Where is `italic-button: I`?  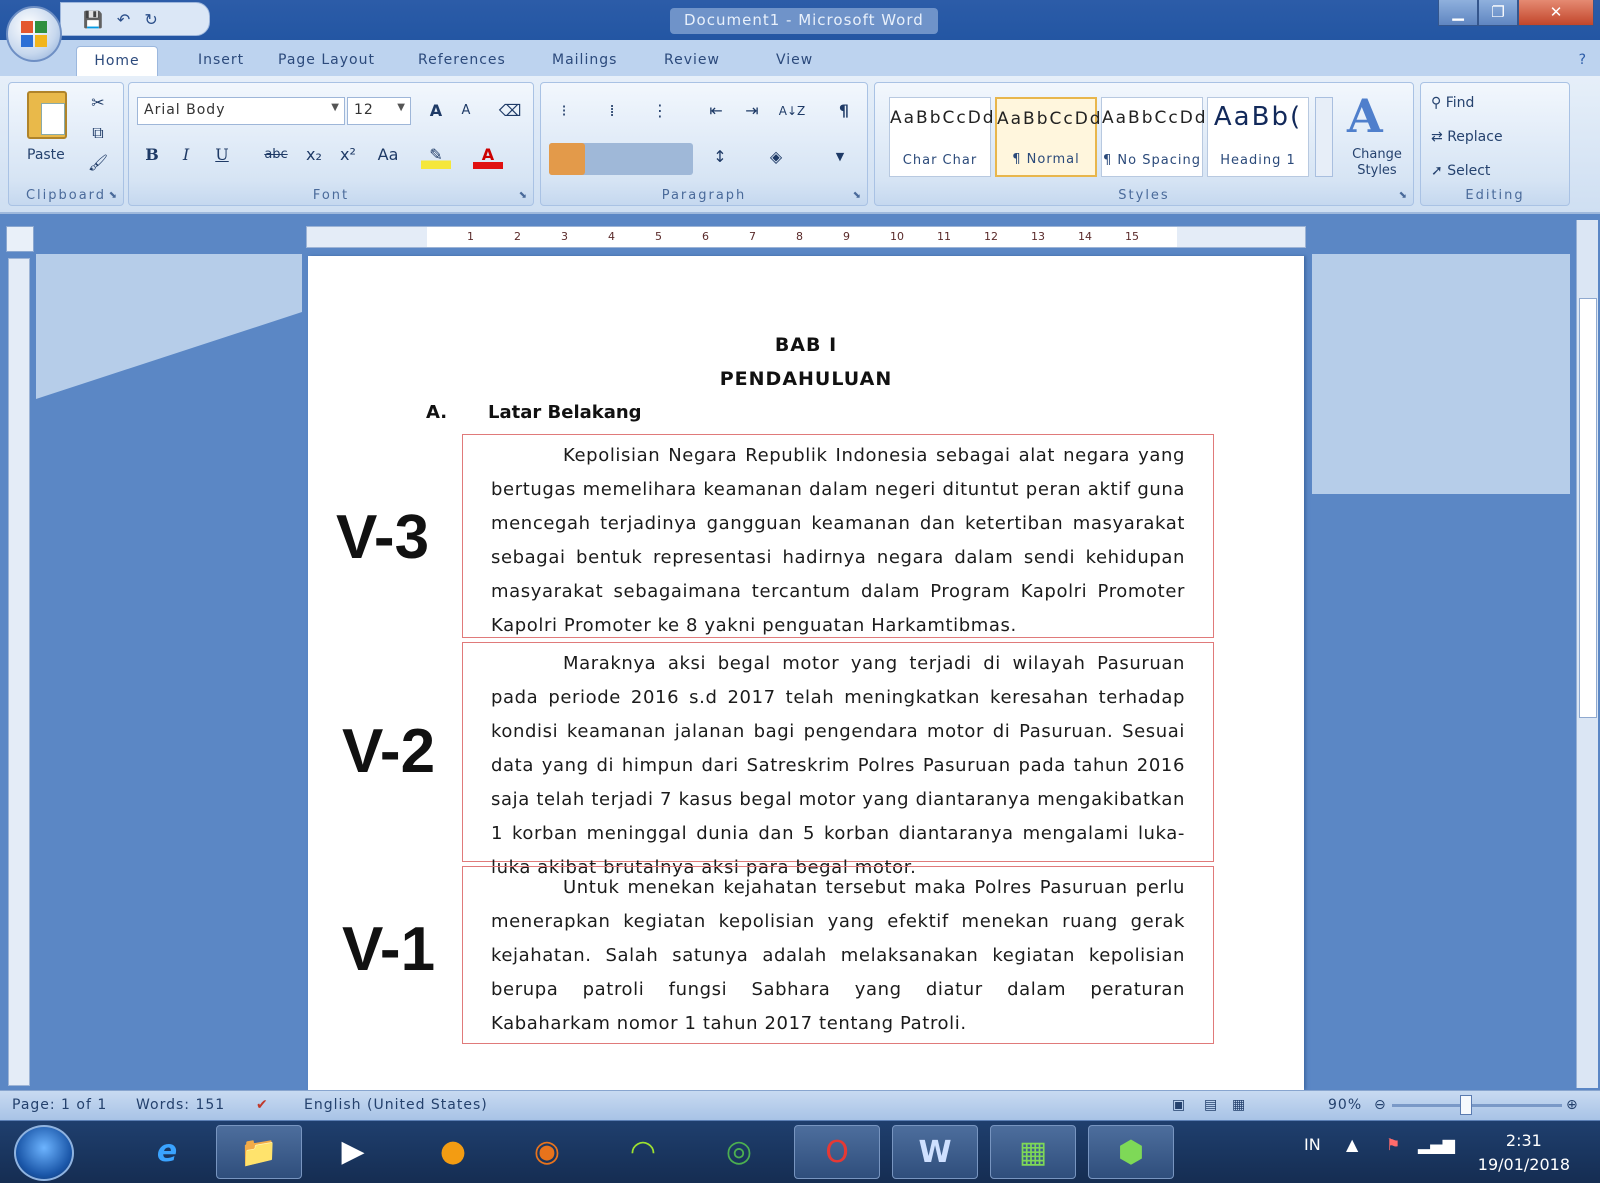
italic-button: I is located at coordinates (186, 155).